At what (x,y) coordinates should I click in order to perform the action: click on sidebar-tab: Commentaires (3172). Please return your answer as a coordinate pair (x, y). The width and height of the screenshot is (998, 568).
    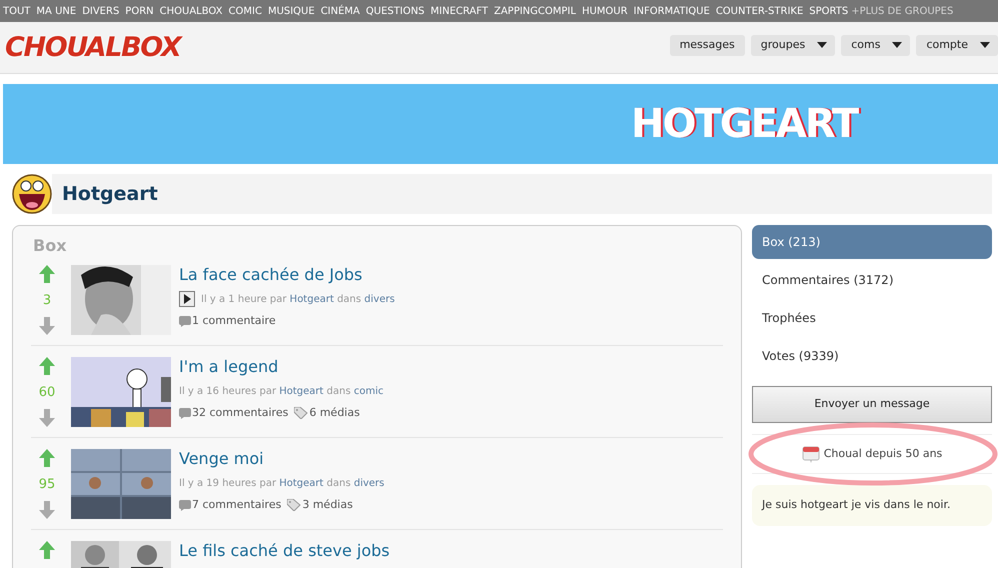
    Looking at the image, I should click on (872, 280).